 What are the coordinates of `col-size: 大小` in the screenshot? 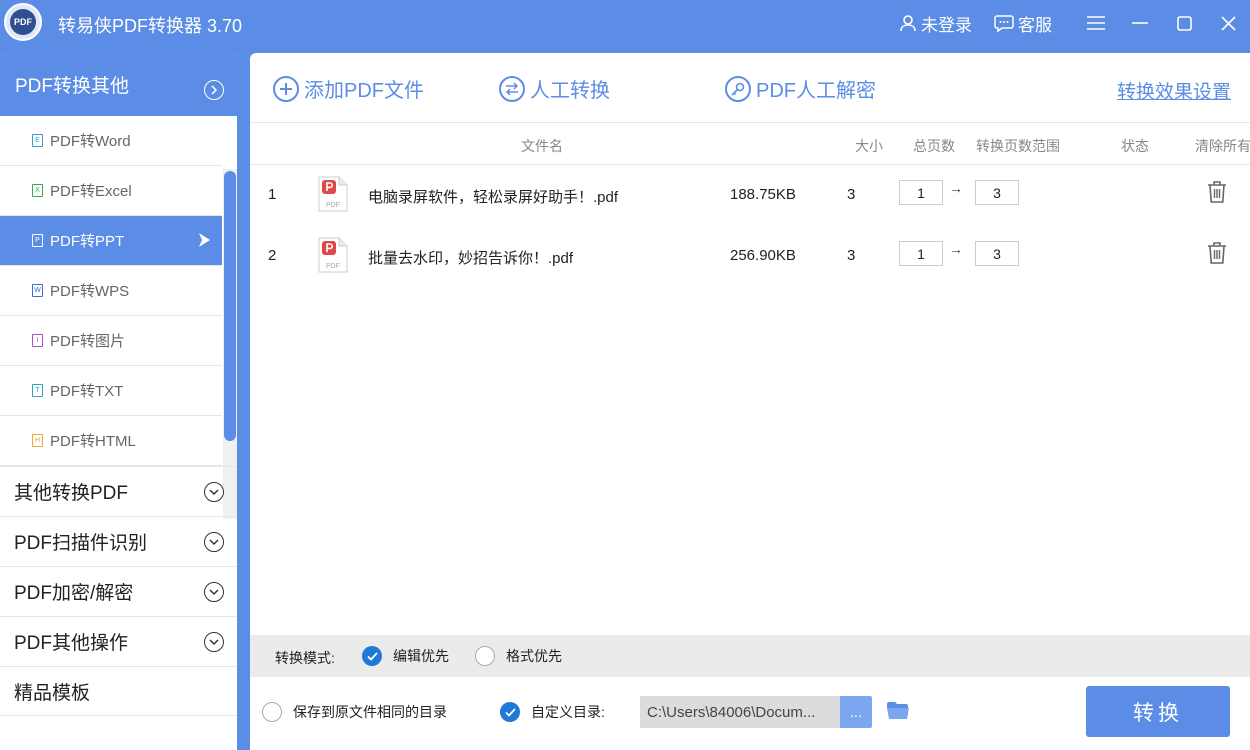 It's located at (869, 146).